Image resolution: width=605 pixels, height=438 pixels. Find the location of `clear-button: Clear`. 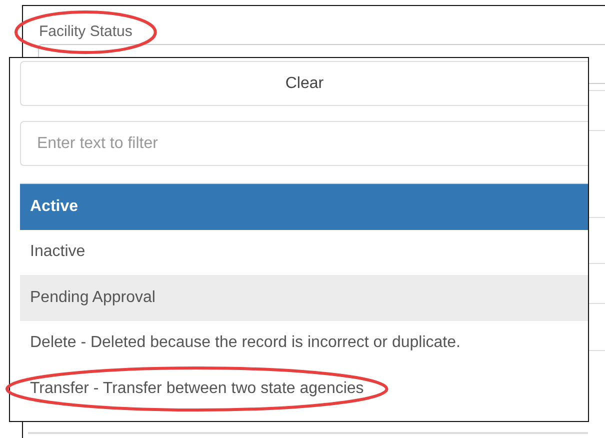

clear-button: Clear is located at coordinates (304, 83).